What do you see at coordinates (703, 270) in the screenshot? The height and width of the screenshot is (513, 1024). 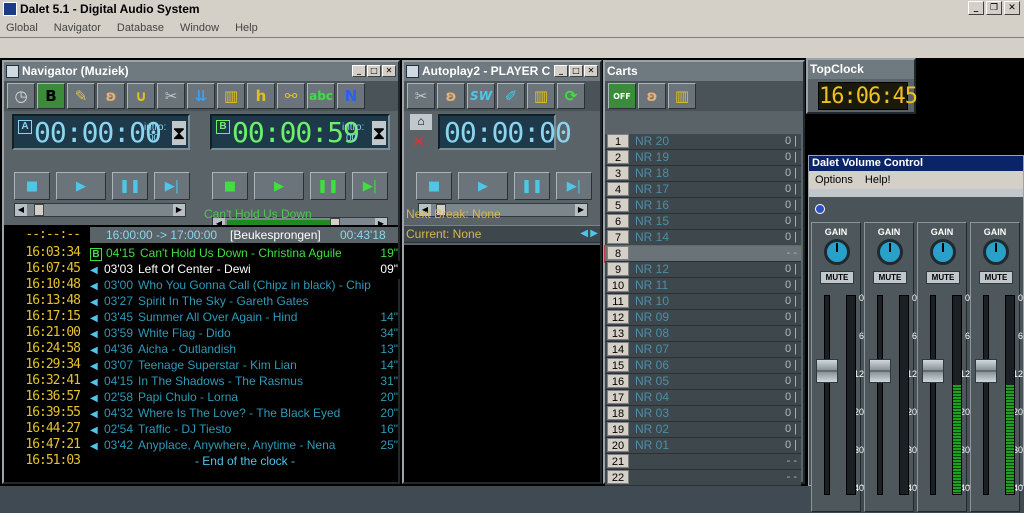 I see `cart-slot: 9 NR 12 0 |` at bounding box center [703, 270].